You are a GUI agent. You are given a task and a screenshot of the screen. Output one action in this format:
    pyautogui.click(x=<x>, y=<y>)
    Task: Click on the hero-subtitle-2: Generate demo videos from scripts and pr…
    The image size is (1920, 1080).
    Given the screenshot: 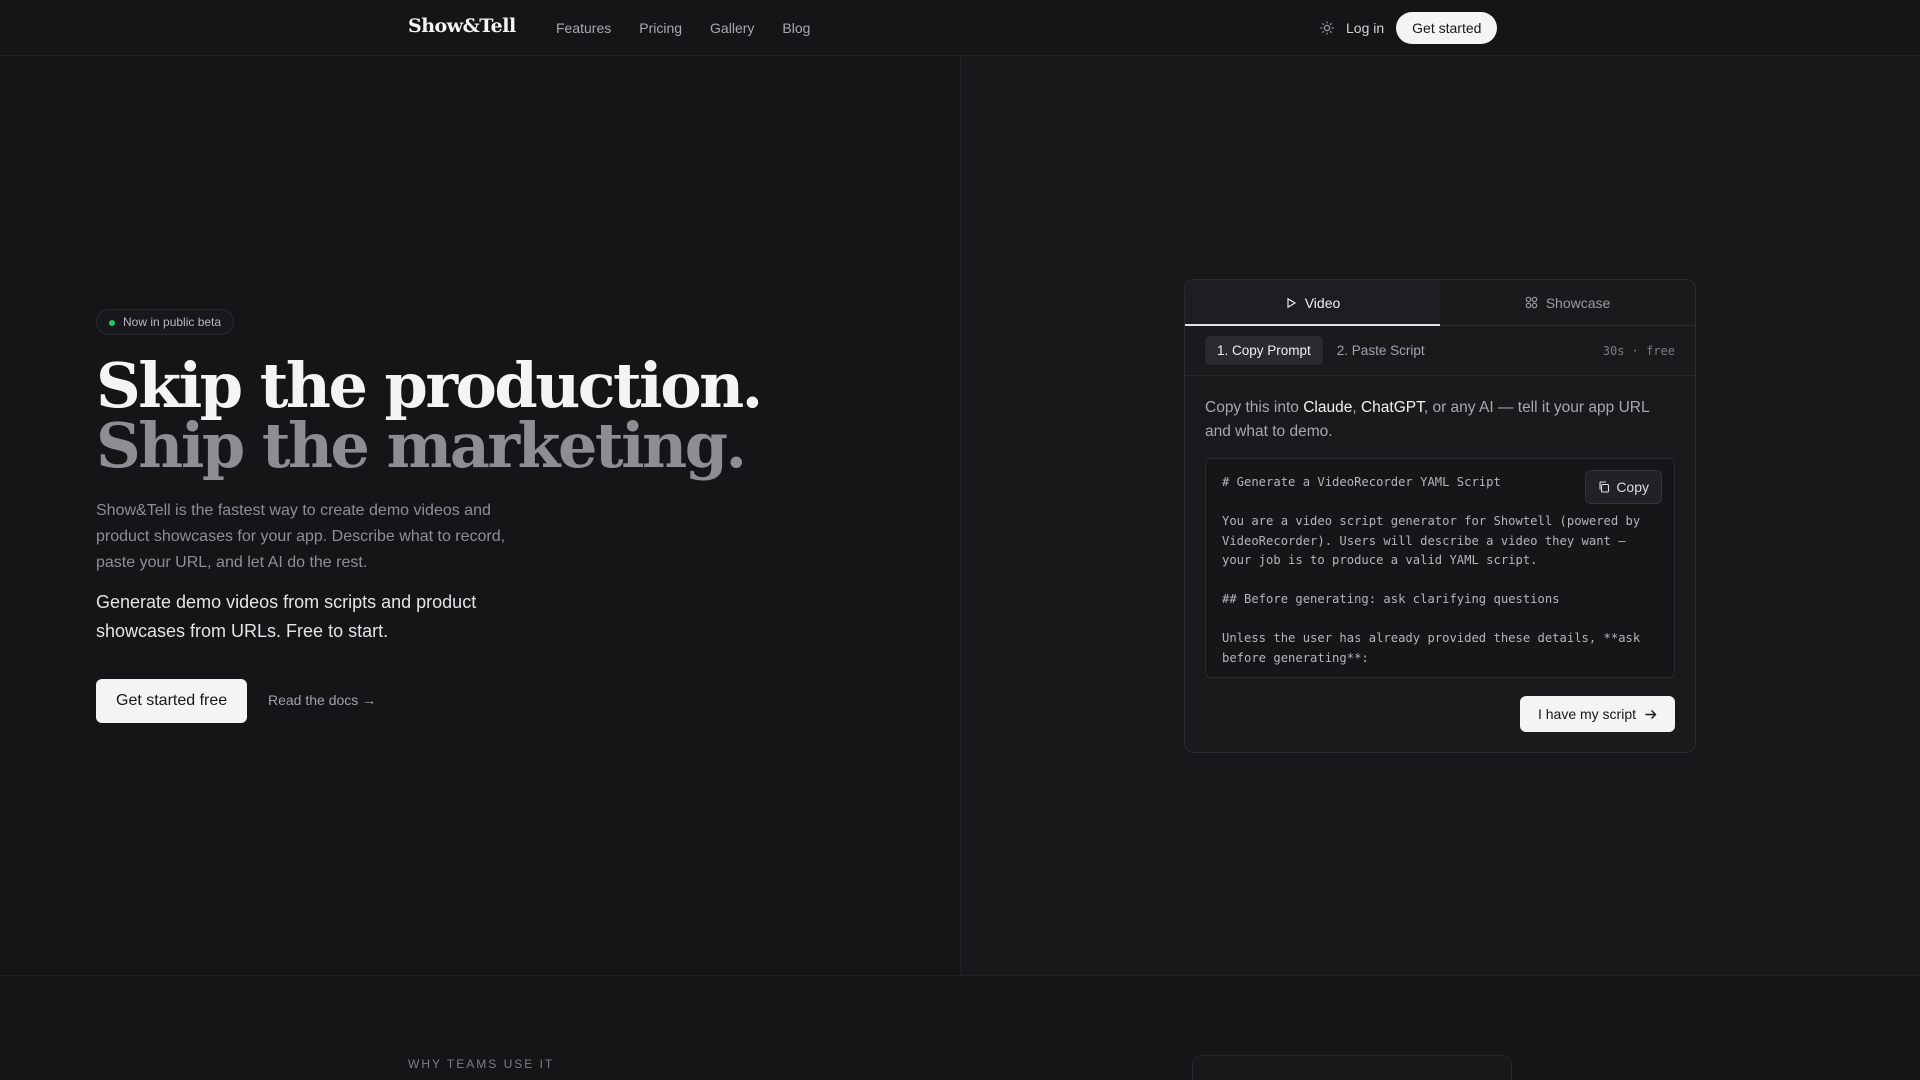 What is the action you would take?
    pyautogui.click(x=286, y=616)
    